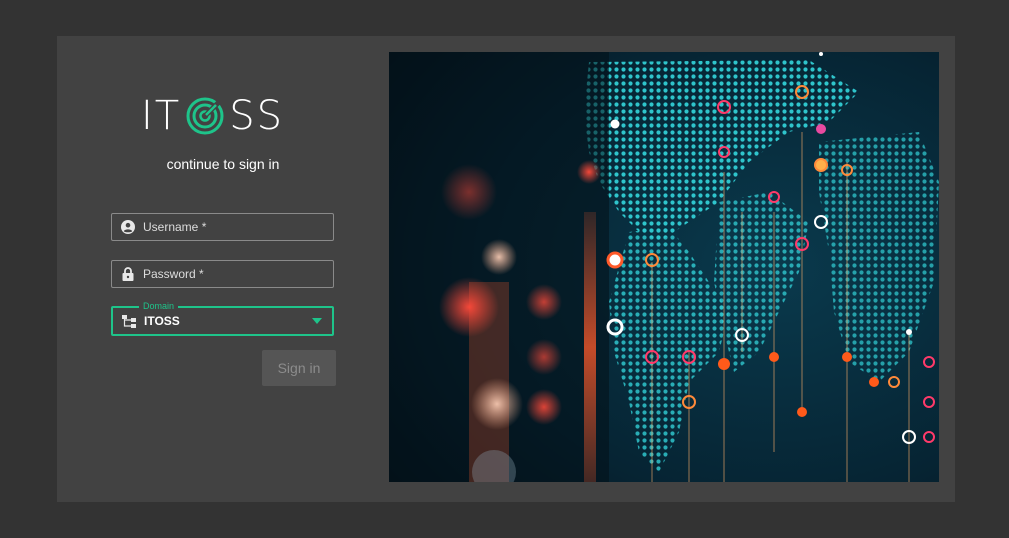 The height and width of the screenshot is (538, 1009). What do you see at coordinates (222, 227) in the screenshot?
I see `username-field: Username *` at bounding box center [222, 227].